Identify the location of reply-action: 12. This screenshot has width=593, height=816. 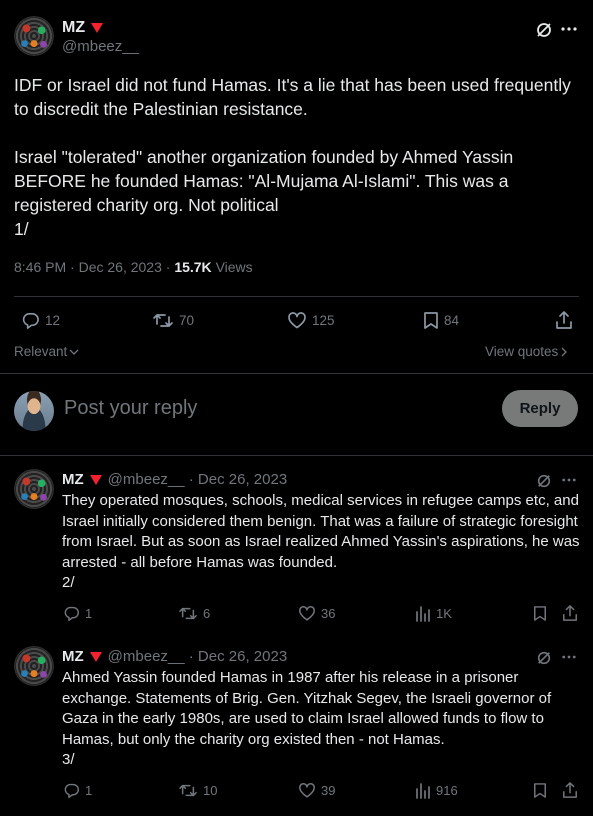
(40, 320).